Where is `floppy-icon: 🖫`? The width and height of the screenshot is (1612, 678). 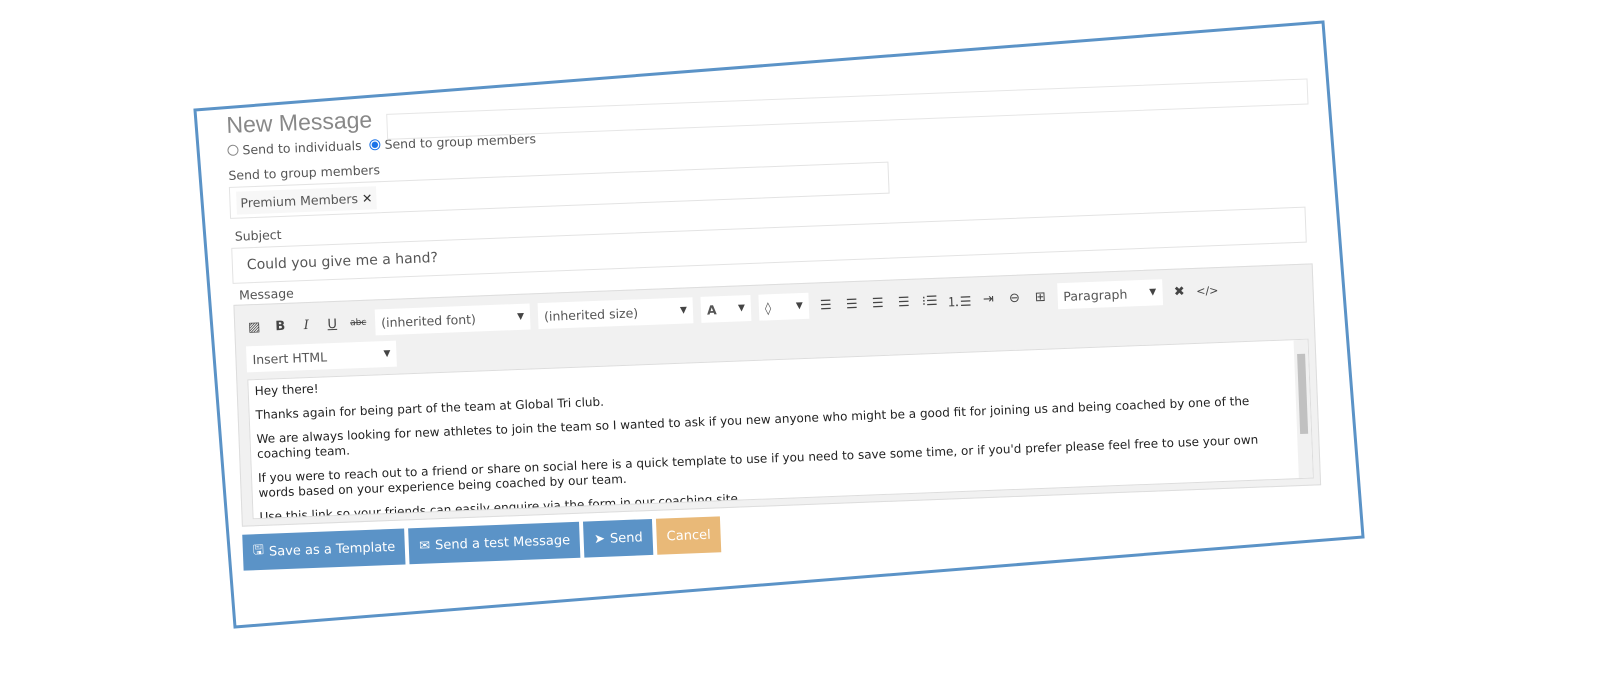 floppy-icon: 🖫 is located at coordinates (258, 550).